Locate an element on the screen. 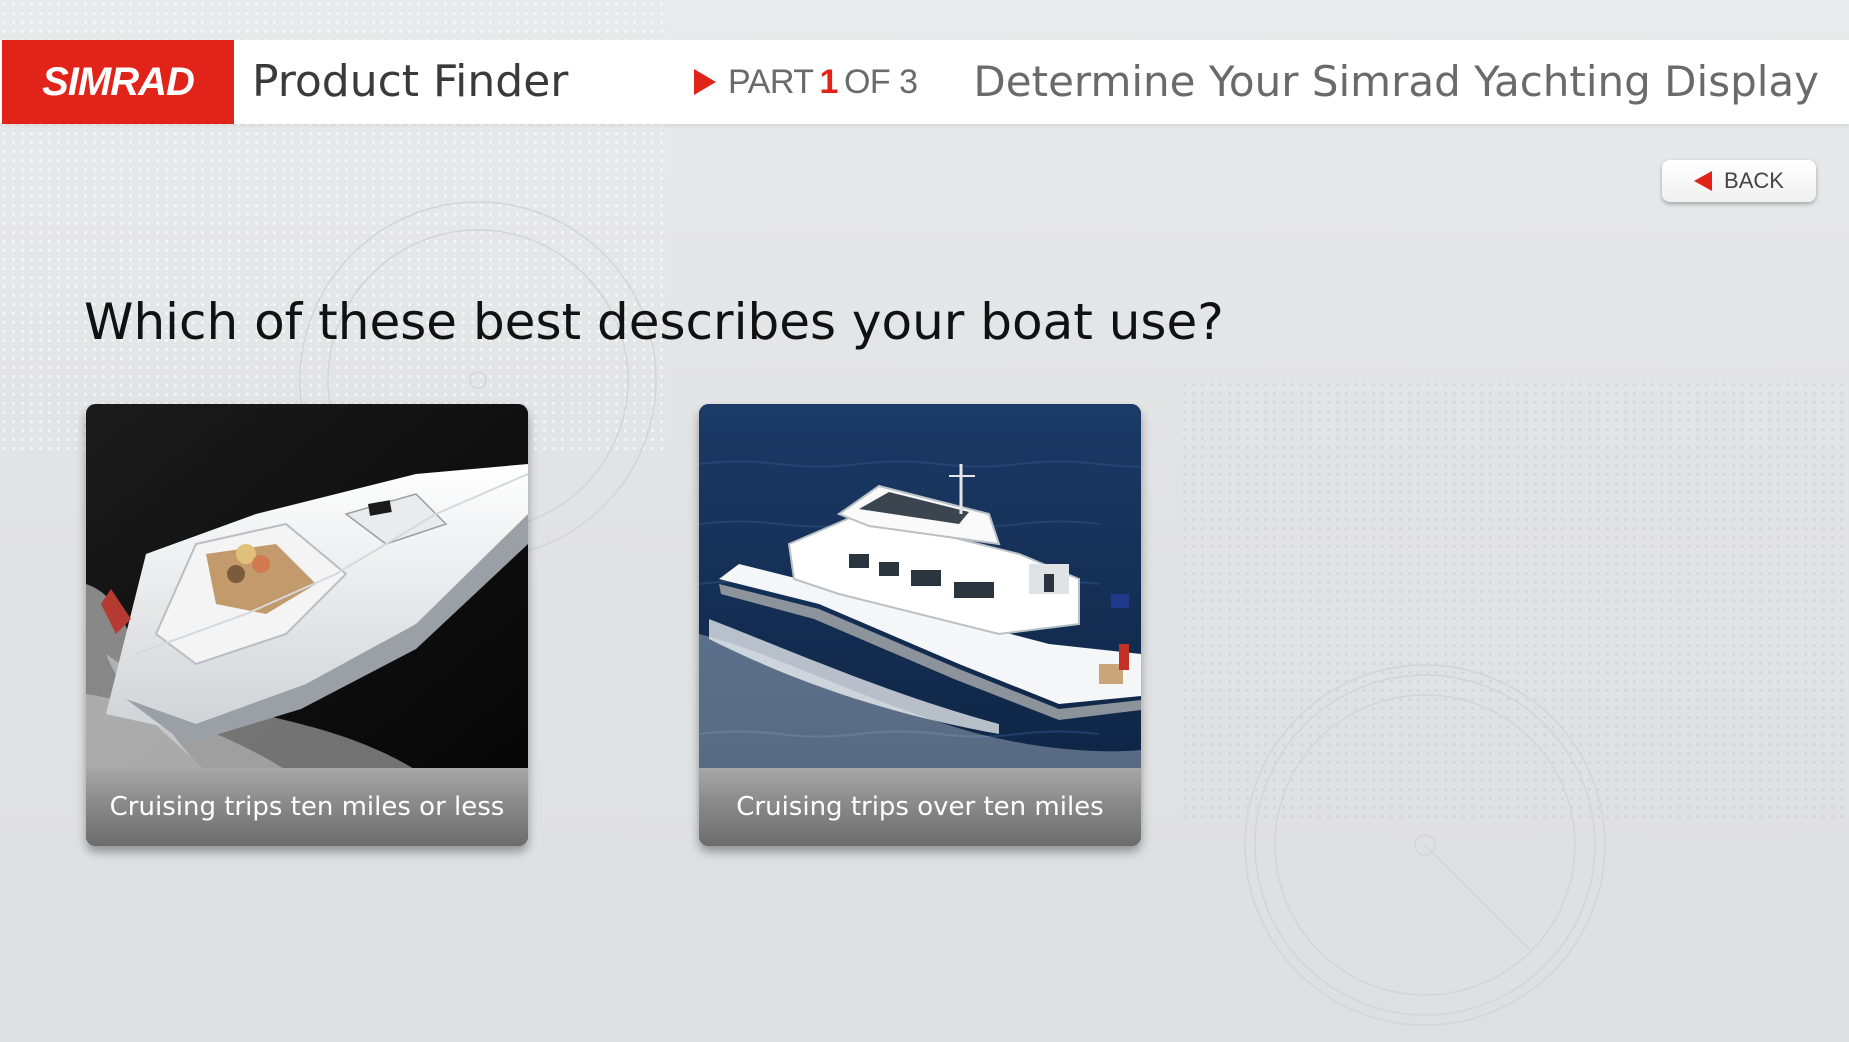 The width and height of the screenshot is (1849, 1042). logo-text: SIMRAD is located at coordinates (118, 81).